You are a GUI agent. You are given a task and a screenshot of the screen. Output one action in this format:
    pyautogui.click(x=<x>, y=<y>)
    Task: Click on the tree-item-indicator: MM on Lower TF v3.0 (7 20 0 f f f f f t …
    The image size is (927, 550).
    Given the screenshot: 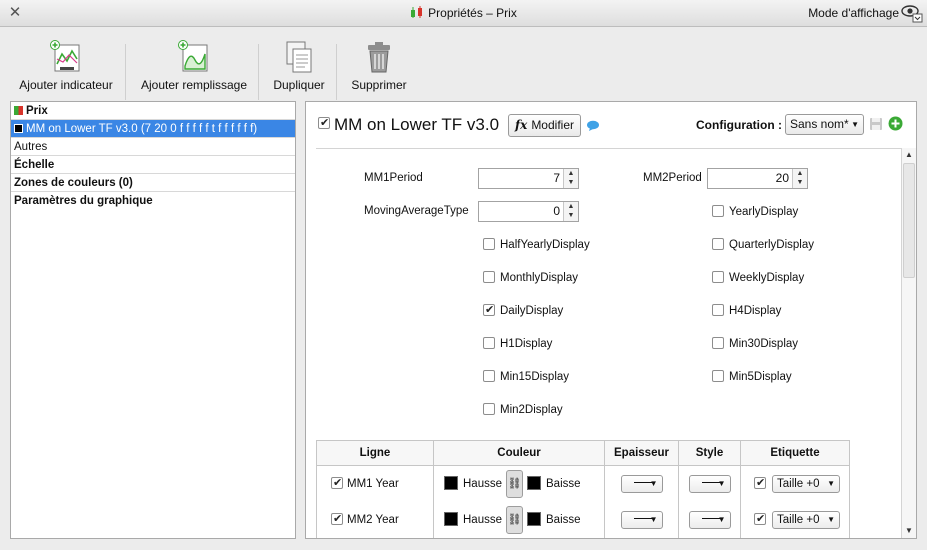 What is the action you would take?
    pyautogui.click(x=153, y=129)
    